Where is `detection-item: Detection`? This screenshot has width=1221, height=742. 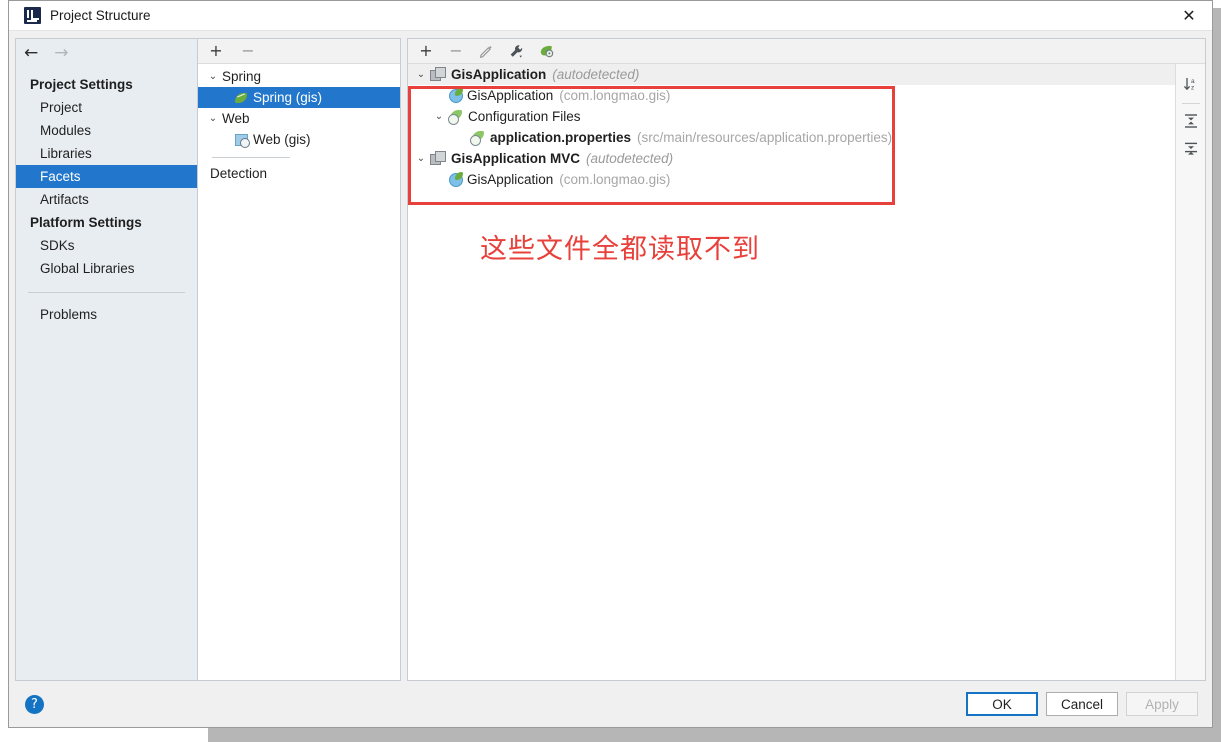 detection-item: Detection is located at coordinates (299, 173).